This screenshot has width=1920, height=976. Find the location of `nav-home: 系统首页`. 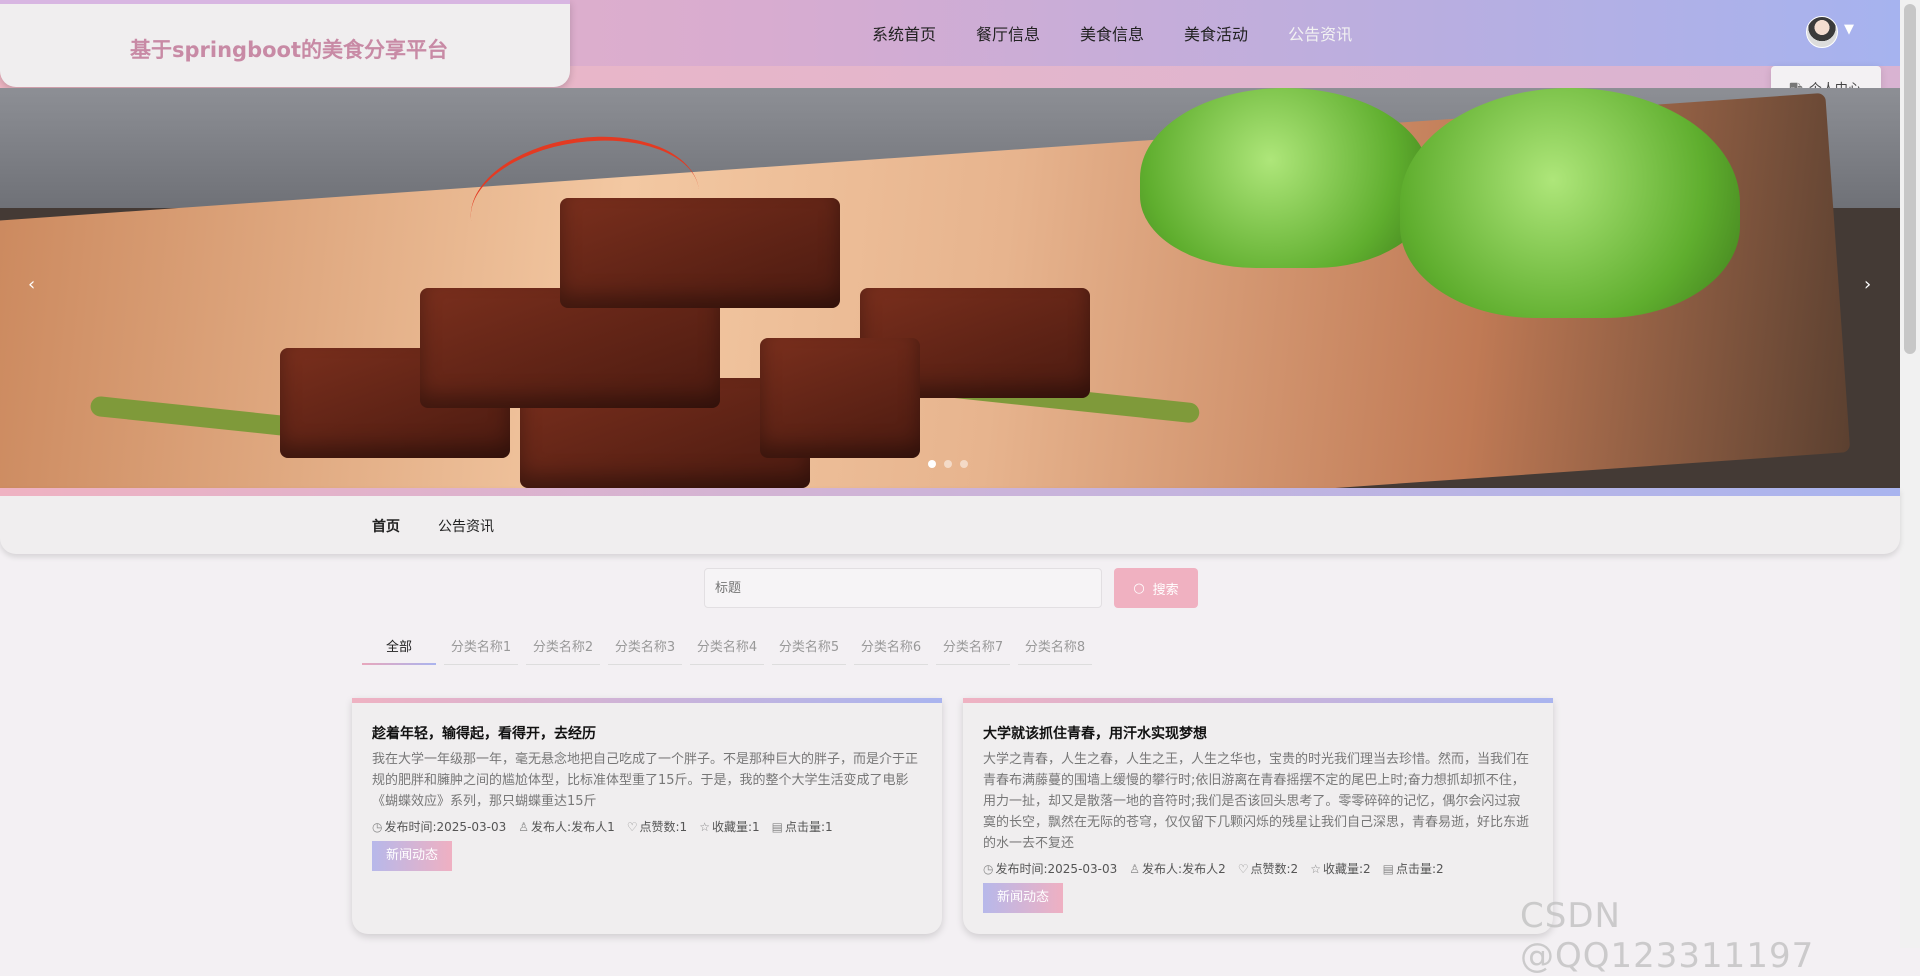

nav-home: 系统首页 is located at coordinates (904, 35).